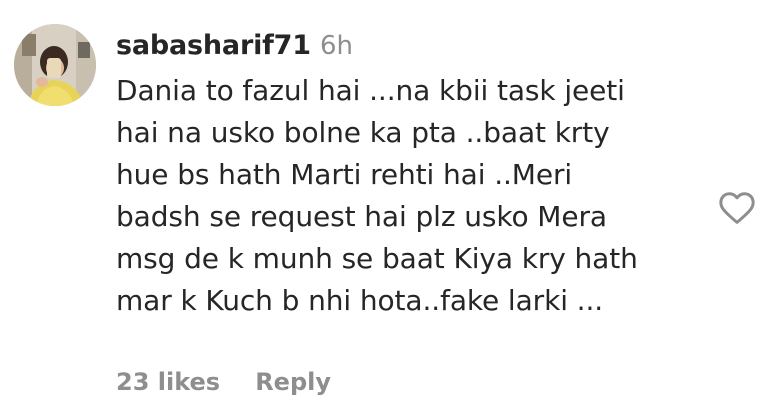 This screenshot has height=417, width=784. I want to click on reply-button: Reply, so click(293, 382).